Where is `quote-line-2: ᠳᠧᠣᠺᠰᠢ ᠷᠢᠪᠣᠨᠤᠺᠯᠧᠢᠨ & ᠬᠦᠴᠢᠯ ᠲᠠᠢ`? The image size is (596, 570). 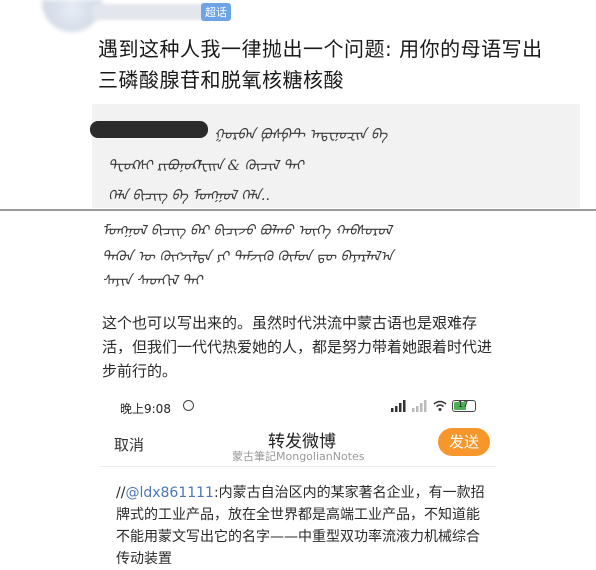
quote-line-2: ᠳᠧᠣᠺᠰᠢ ᠷᠢᠪᠣᠨᠤᠺᠯᠧᠢᠨ & ᠬᠦᠴᠢᠯ ᠲᠠᠢ is located at coordinates (206, 166).